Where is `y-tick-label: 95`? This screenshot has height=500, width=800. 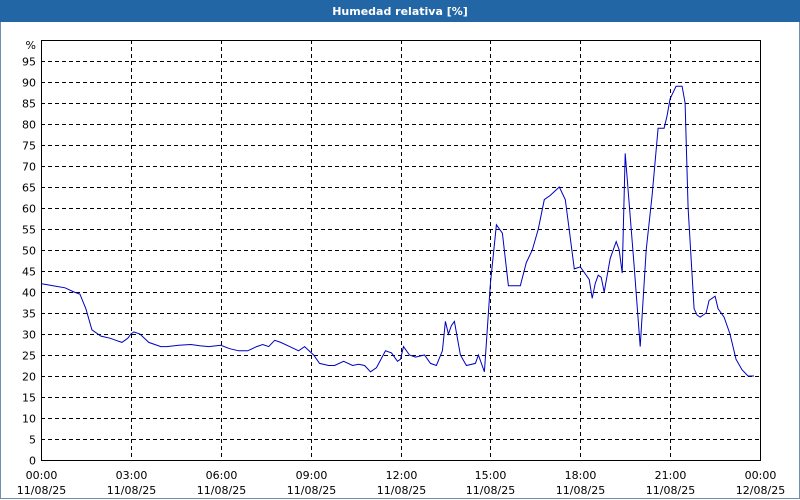 y-tick-label: 95 is located at coordinates (29, 62).